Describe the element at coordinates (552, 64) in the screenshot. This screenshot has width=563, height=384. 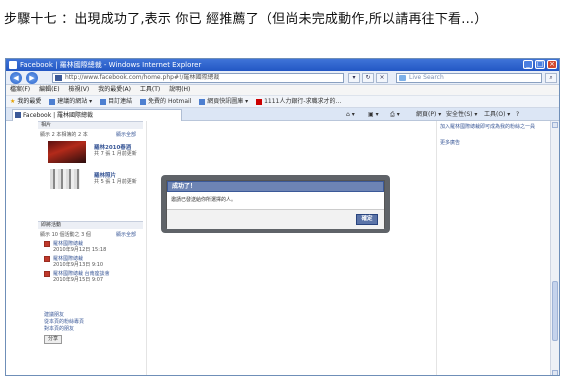
I see `close-button: ×` at that location.